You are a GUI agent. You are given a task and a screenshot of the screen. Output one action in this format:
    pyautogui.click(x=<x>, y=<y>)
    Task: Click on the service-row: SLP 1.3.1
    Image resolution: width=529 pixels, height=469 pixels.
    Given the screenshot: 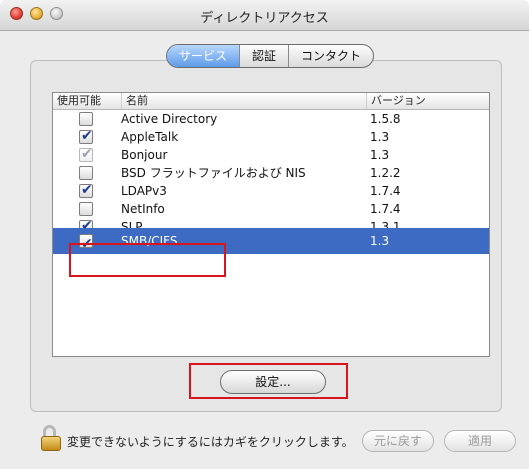 What is the action you would take?
    pyautogui.click(x=271, y=223)
    